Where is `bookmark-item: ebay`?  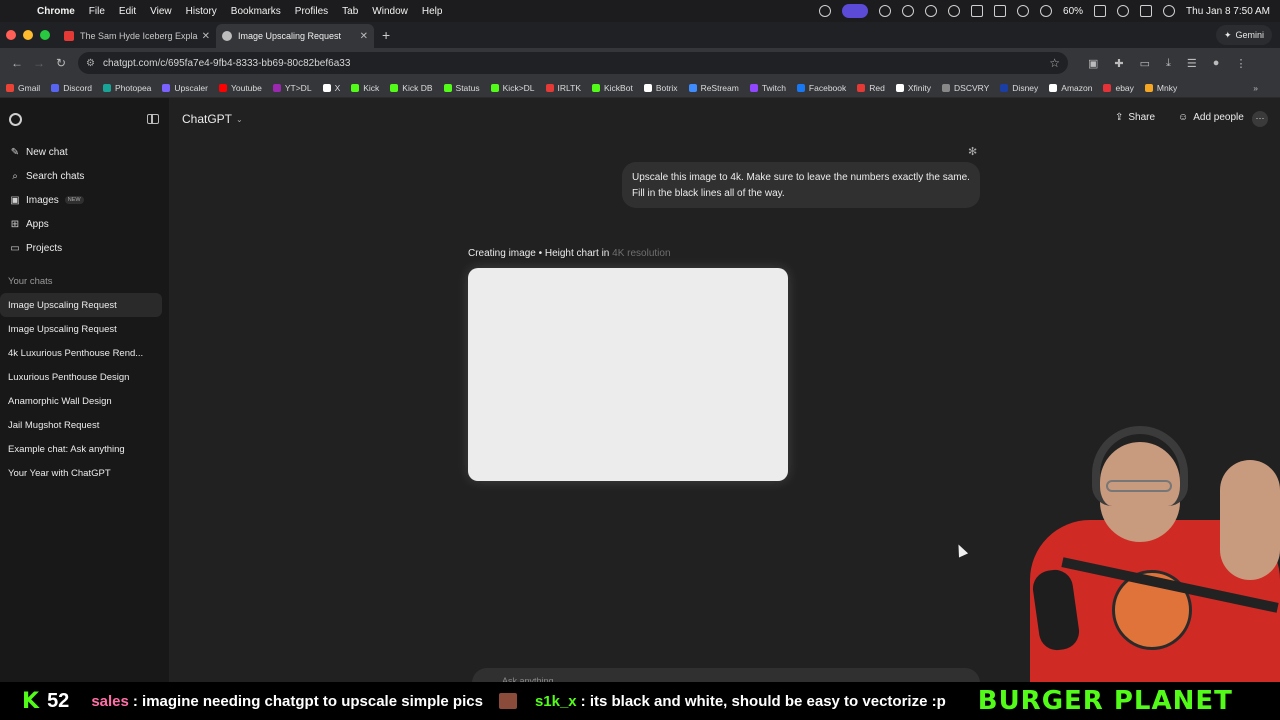 bookmark-item: ebay is located at coordinates (1118, 88).